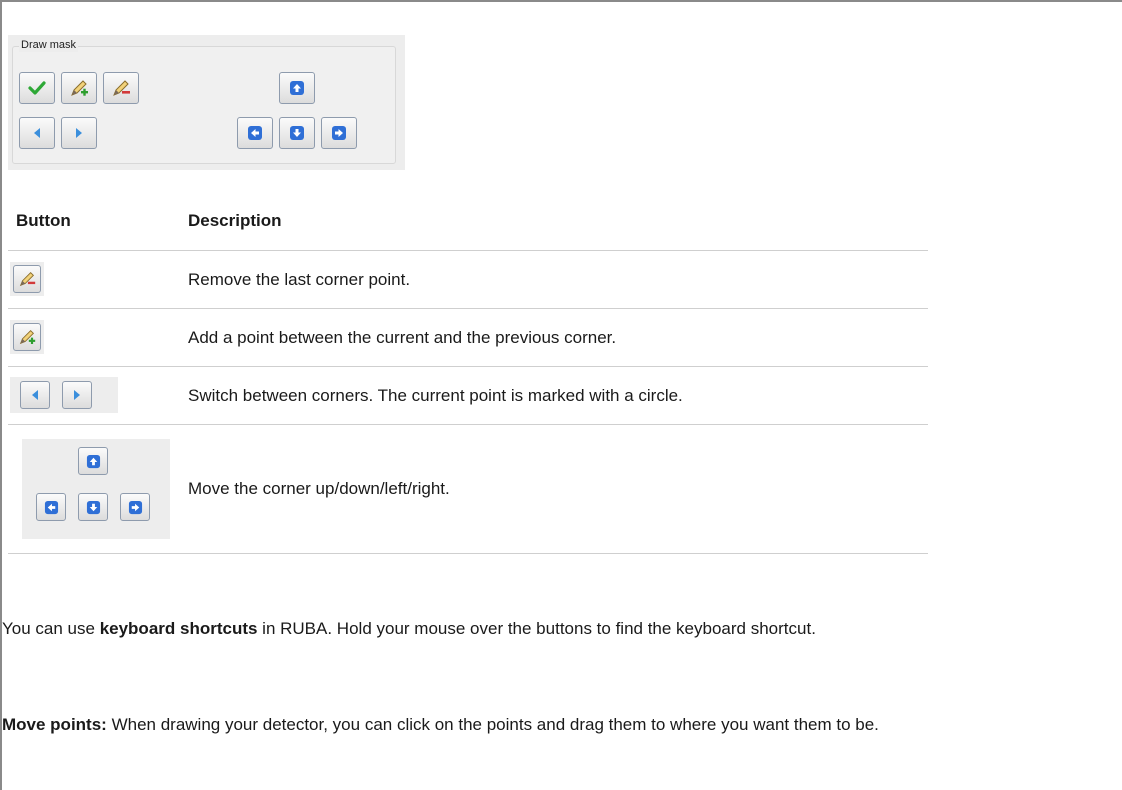 This screenshot has height=790, width=1122. I want to click on move-right-button-sample, so click(135, 507).